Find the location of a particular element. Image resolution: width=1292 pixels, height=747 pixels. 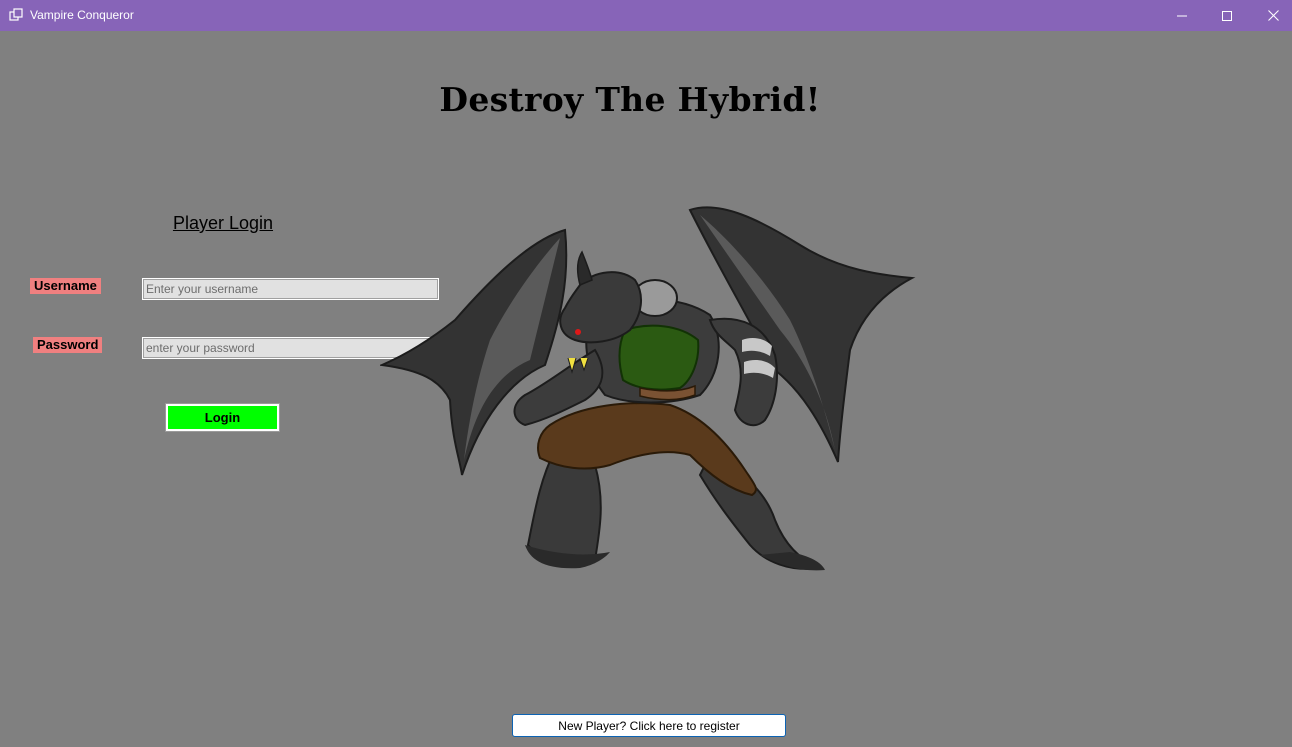

close-button is located at coordinates (1271, 15).